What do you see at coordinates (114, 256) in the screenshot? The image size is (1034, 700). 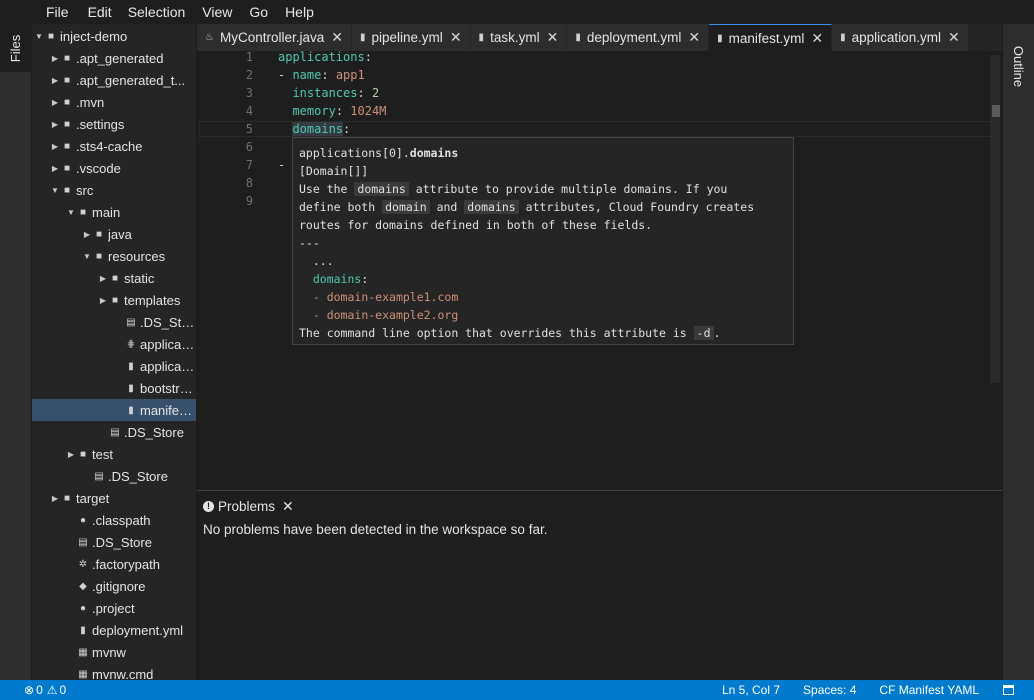 I see `tree-folder: ▼ ■ resources` at bounding box center [114, 256].